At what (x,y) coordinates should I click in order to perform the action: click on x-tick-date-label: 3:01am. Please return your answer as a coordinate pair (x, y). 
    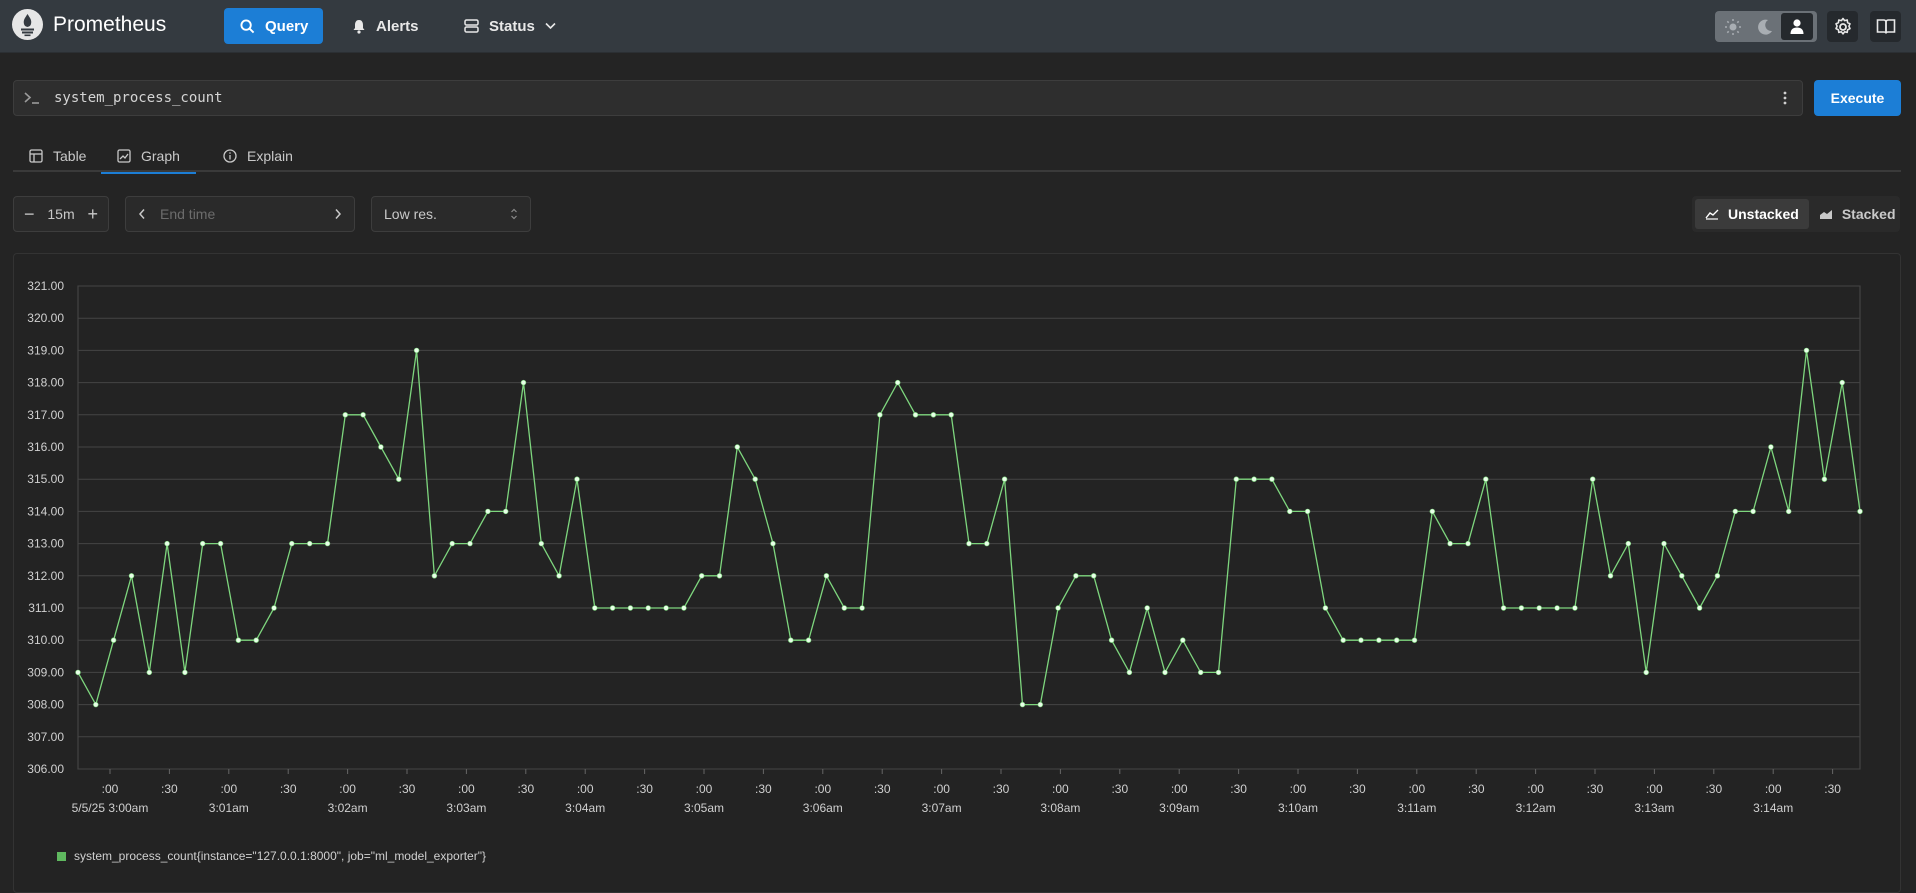
    Looking at the image, I should click on (229, 808).